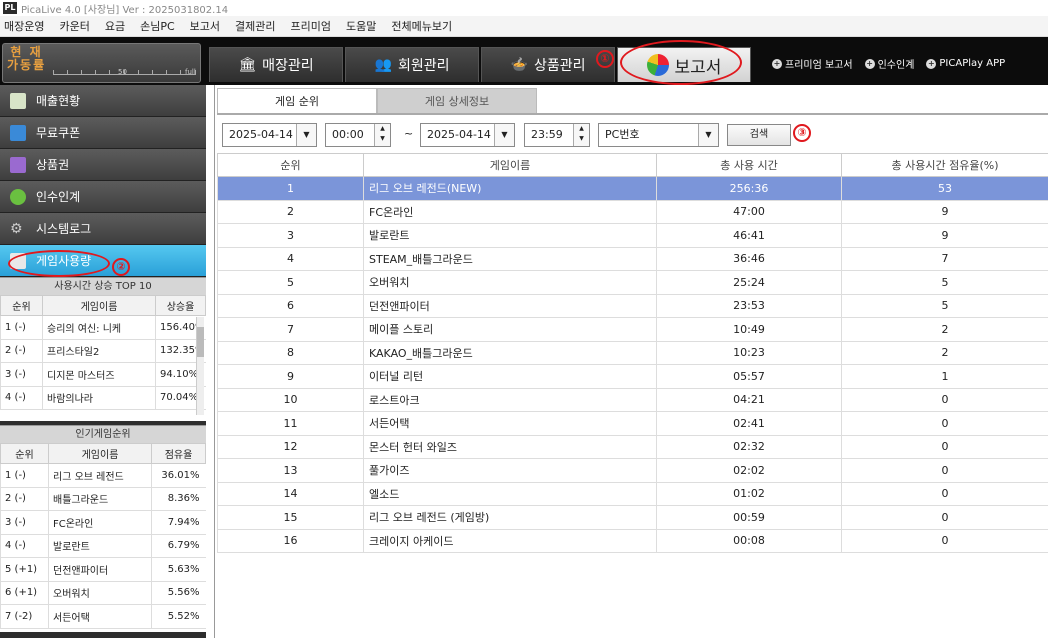  Describe the element at coordinates (103, 546) in the screenshot. I see `table-row: 4 (-) 발로란트 6.79%` at that location.